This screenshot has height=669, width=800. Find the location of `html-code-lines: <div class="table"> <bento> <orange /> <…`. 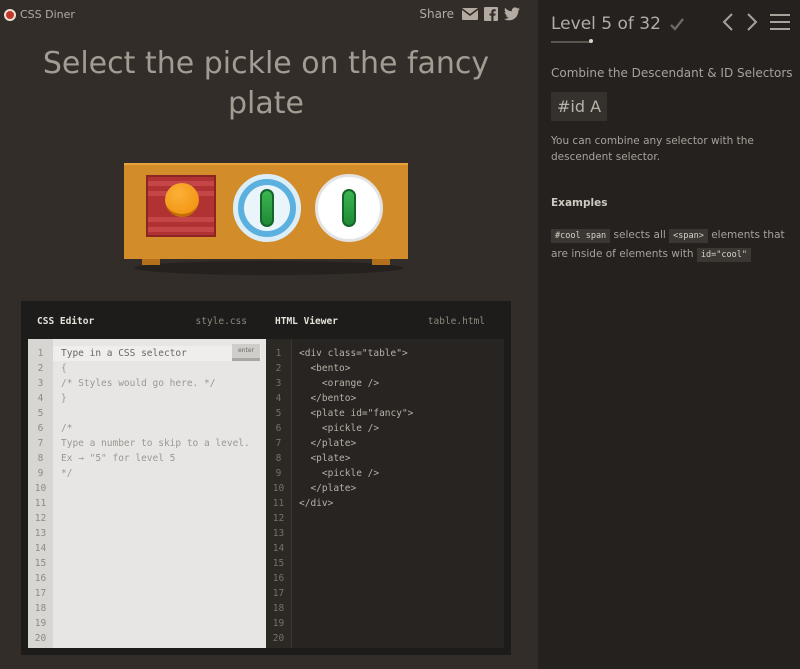

html-code-lines: <div class="table"> <bento> <orange /> <… is located at coordinates (399, 428).